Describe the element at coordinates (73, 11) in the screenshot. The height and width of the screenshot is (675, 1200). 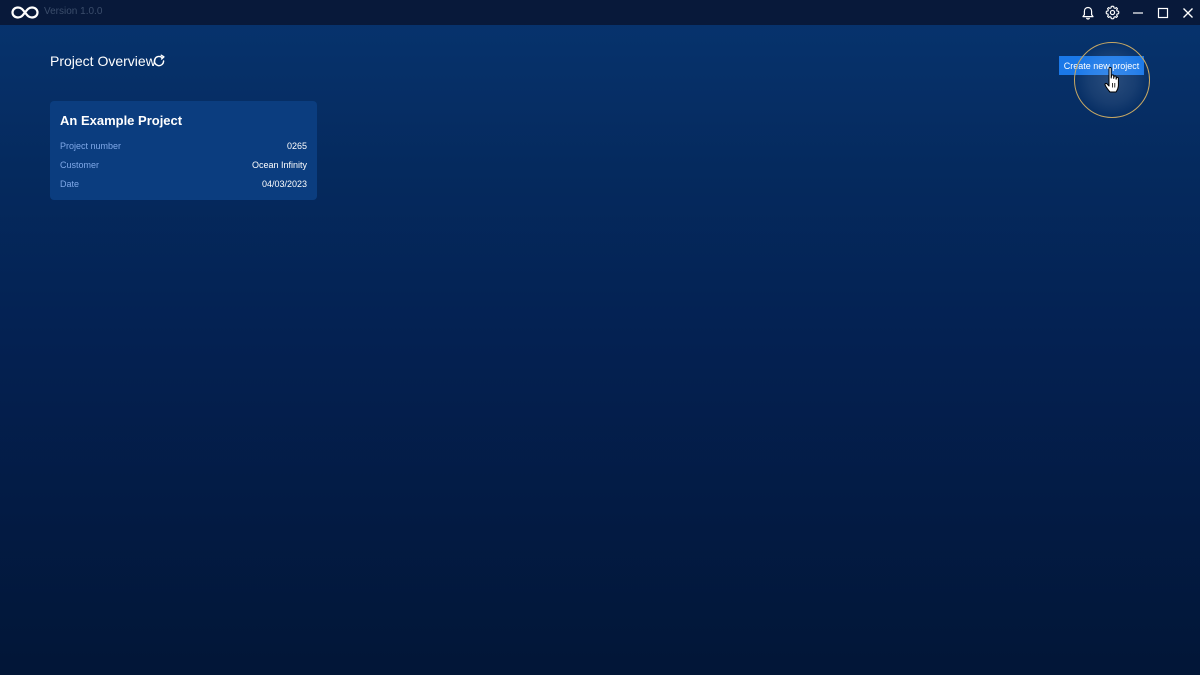
I see `version-label: Version 1.0.0` at that location.